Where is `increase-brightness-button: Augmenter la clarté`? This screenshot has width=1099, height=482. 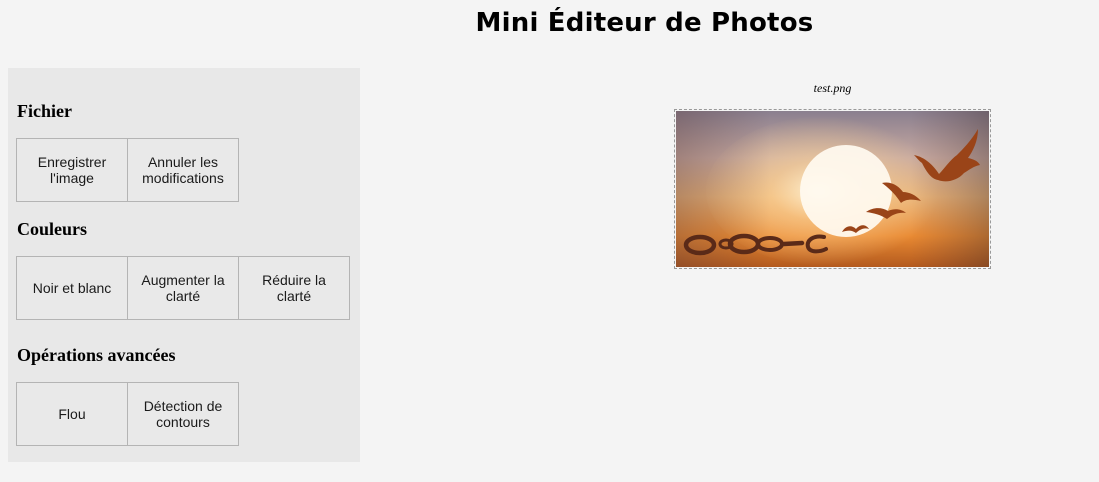
increase-brightness-button: Augmenter la clarté is located at coordinates (183, 288).